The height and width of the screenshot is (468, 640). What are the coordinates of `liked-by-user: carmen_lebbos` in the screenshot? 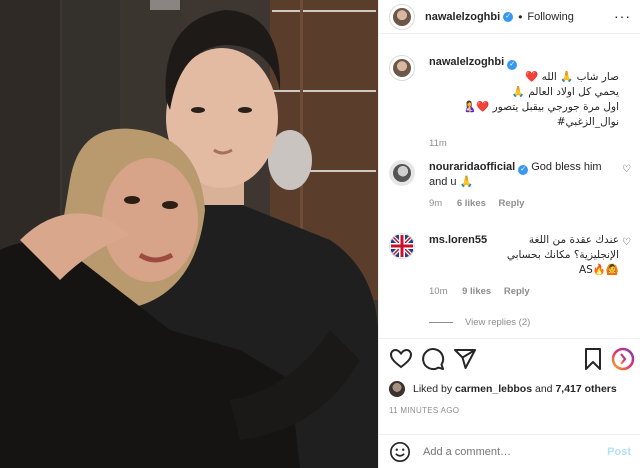 It's located at (493, 389).